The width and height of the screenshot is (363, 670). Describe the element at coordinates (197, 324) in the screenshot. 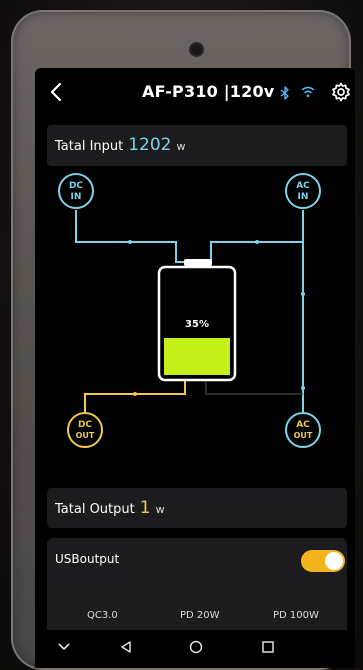

I see `battery-percent: 35%` at that location.